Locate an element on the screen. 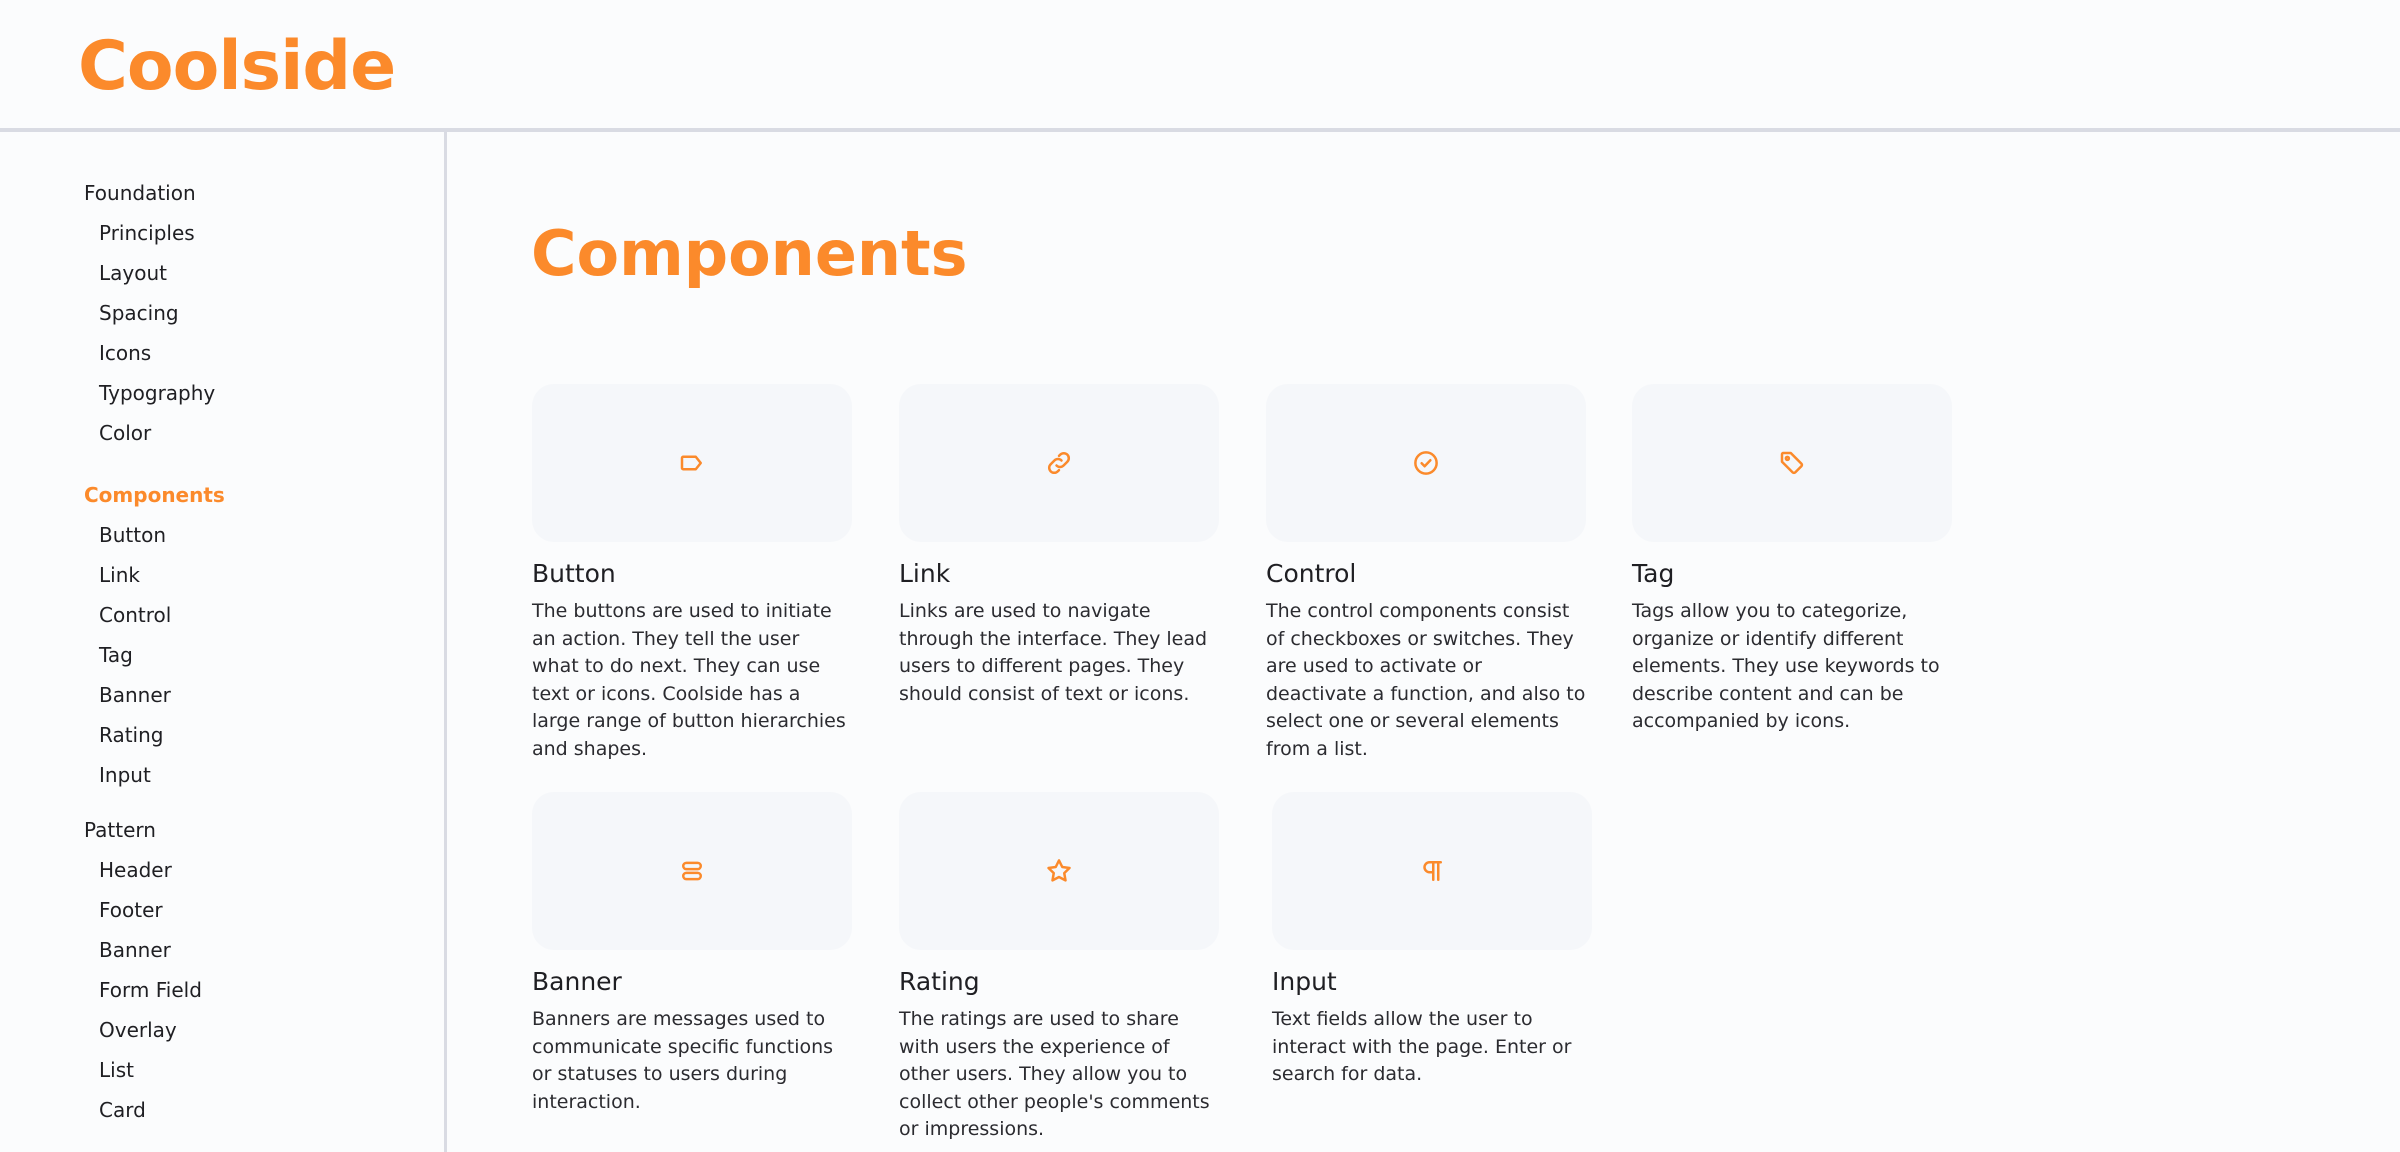 The image size is (2400, 1152). sidebar-item-layout: Layout is located at coordinates (133, 273).